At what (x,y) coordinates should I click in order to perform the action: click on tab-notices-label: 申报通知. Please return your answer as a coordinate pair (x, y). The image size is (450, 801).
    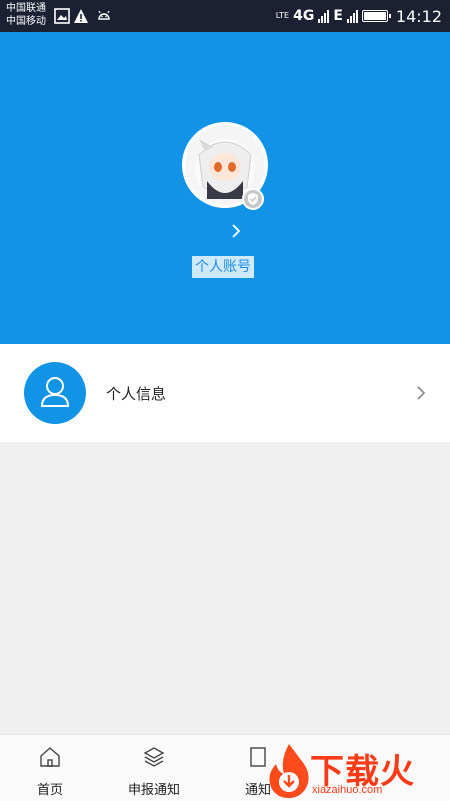
    Looking at the image, I should click on (153, 790).